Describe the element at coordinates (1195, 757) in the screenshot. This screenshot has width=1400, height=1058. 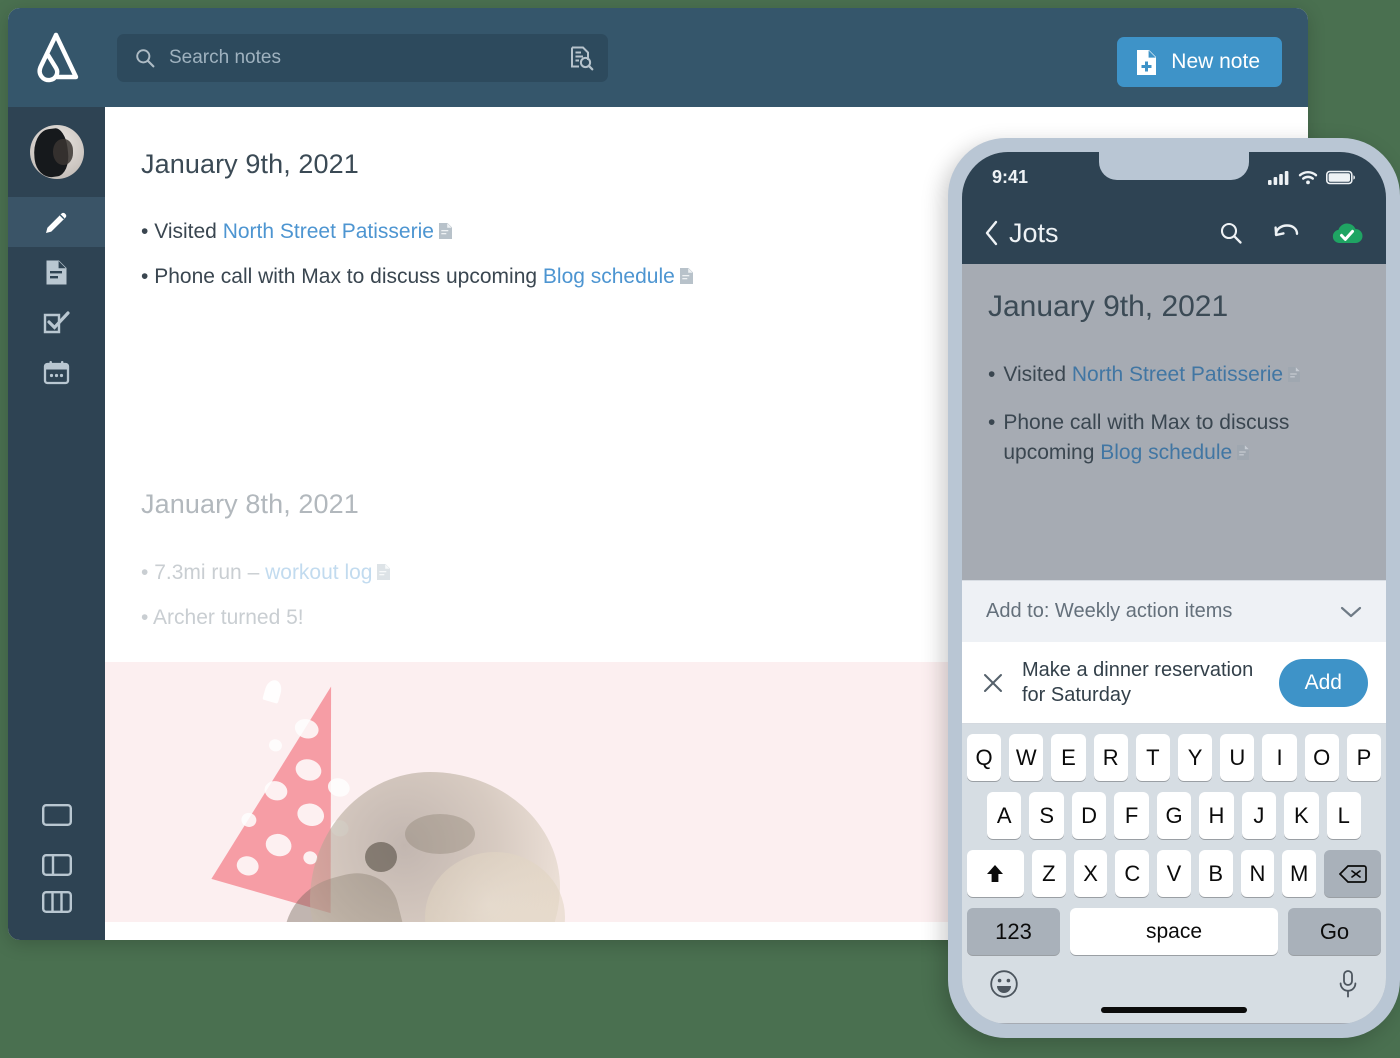
I see `key-y: Y` at that location.